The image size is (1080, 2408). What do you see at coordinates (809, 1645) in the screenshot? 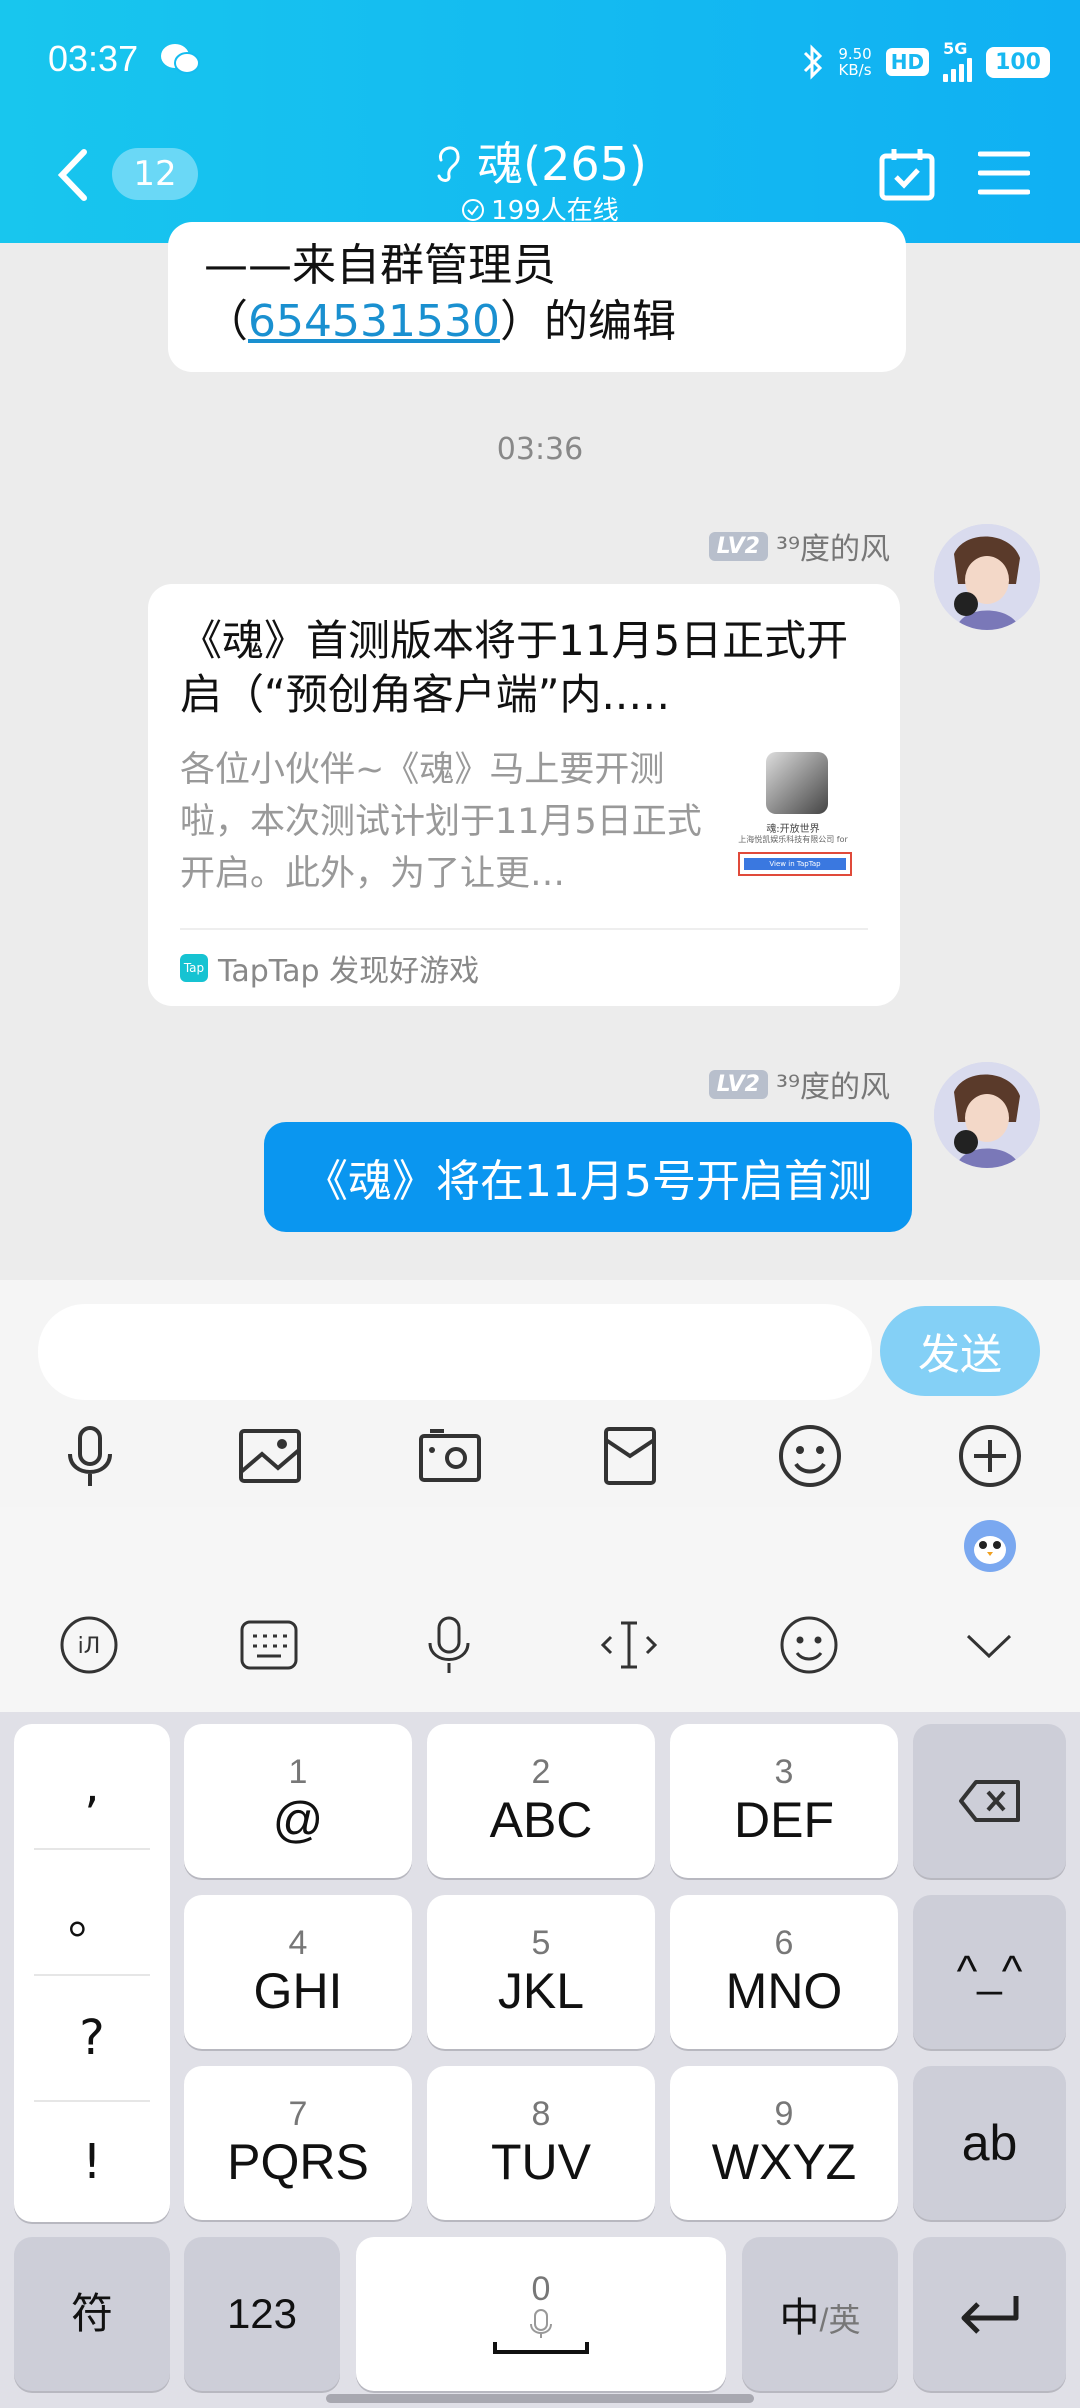
I see `kb-emoji-icon` at bounding box center [809, 1645].